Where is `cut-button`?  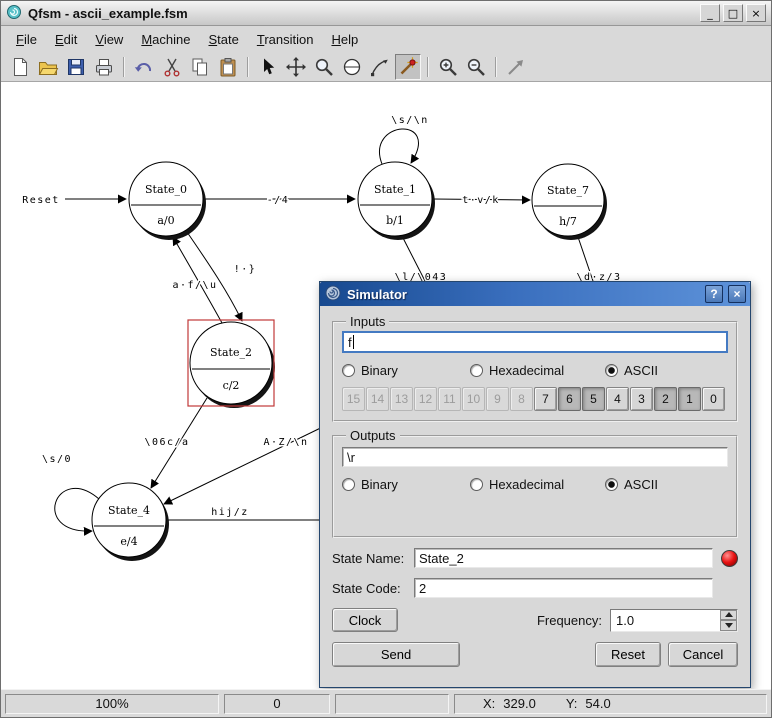 cut-button is located at coordinates (172, 67).